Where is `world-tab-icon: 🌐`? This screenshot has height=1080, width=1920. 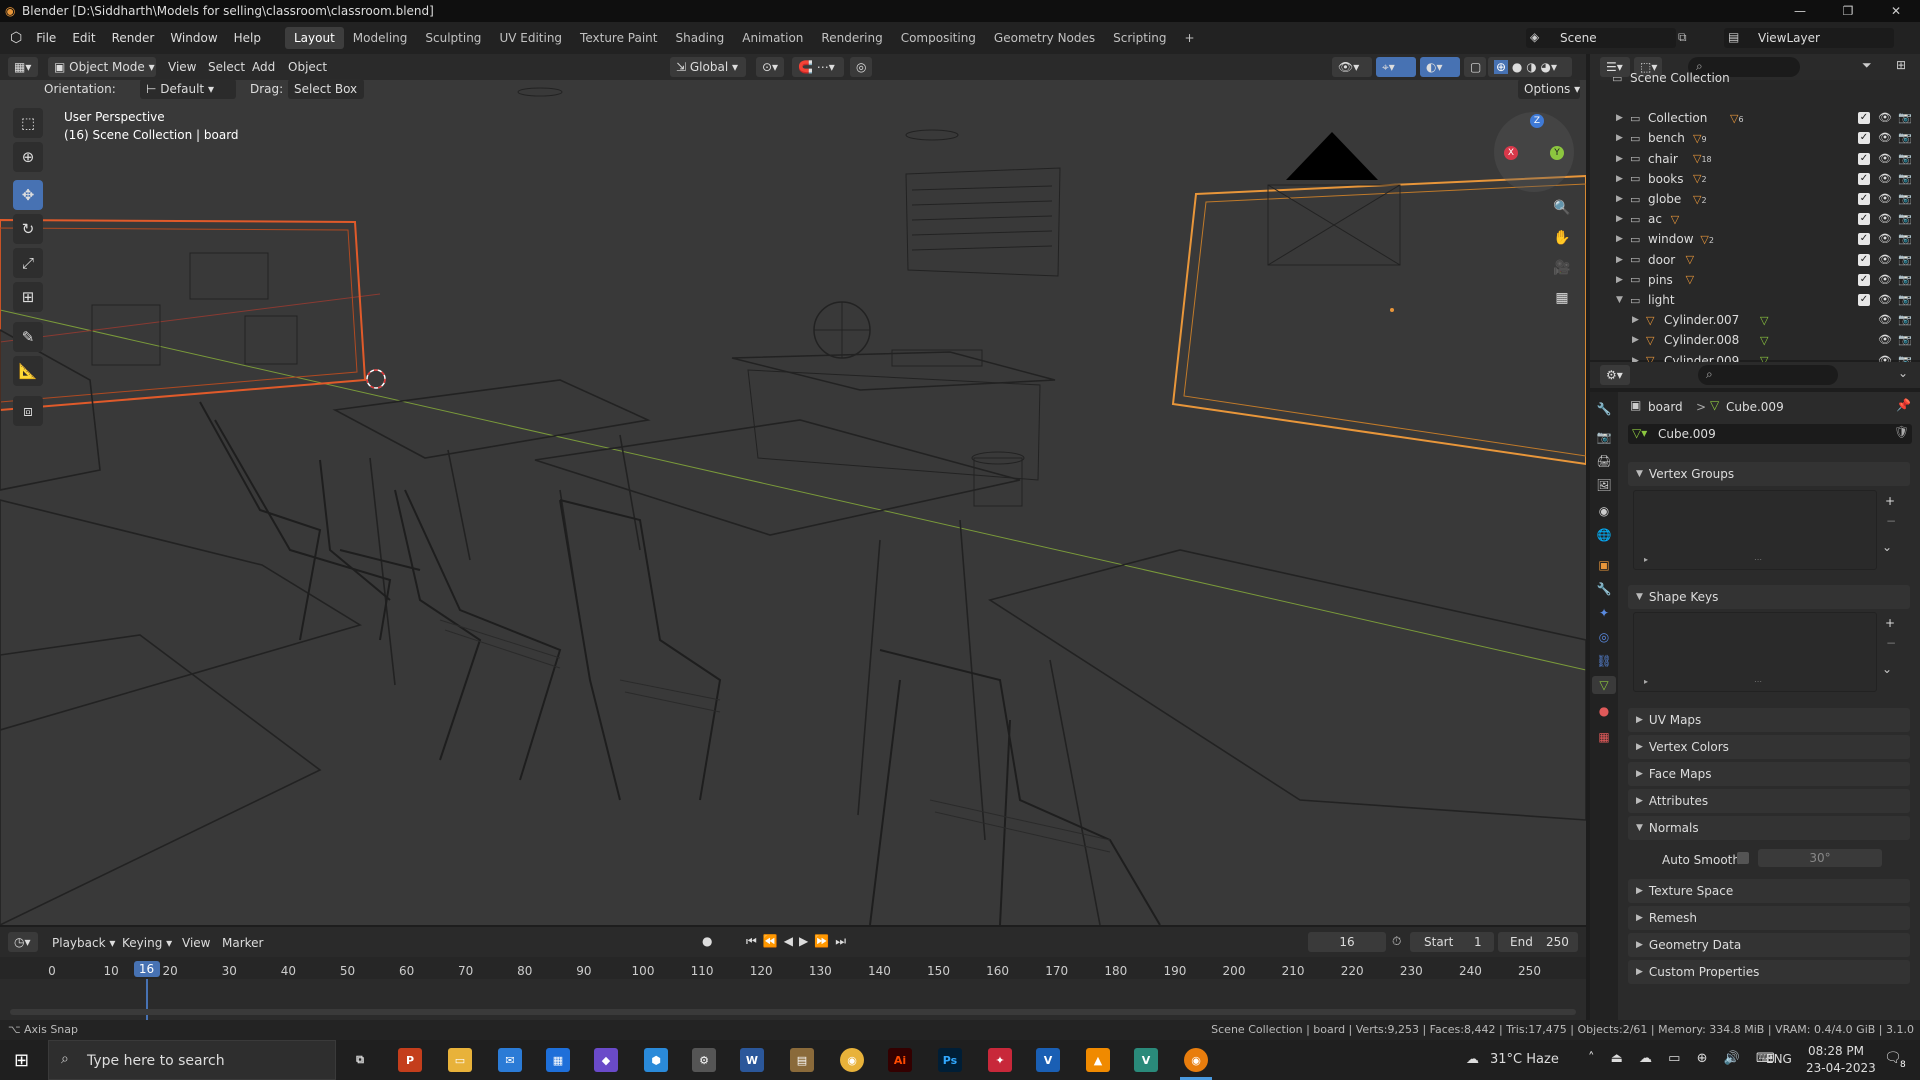
world-tab-icon: 🌐 is located at coordinates (1604, 535).